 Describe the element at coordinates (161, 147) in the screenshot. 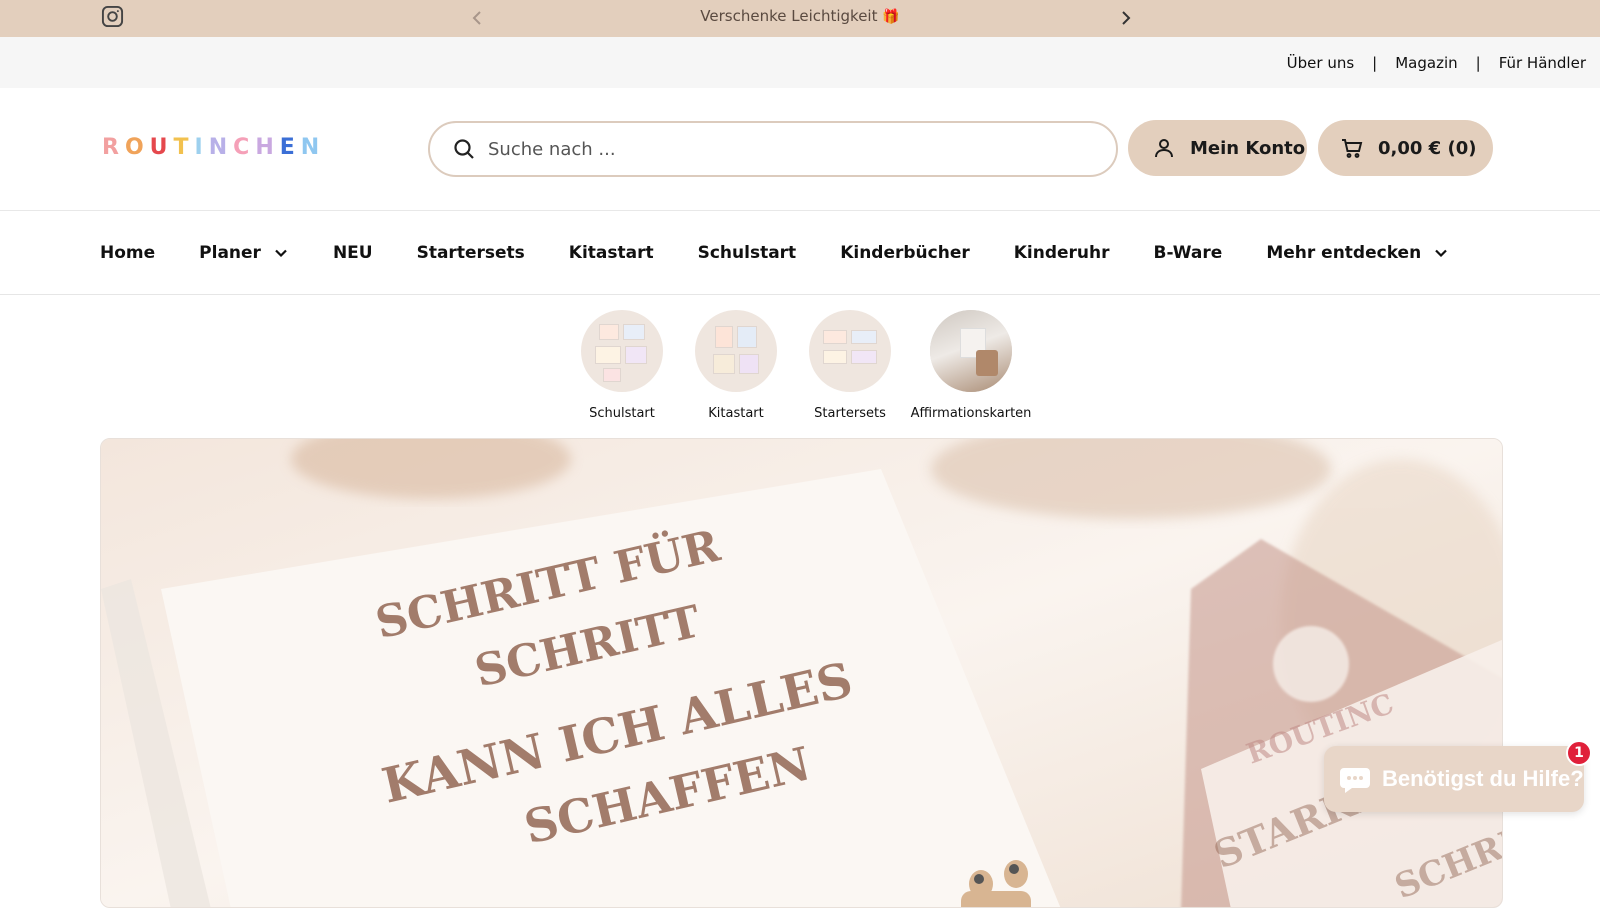

I see `logo-letter: U` at that location.